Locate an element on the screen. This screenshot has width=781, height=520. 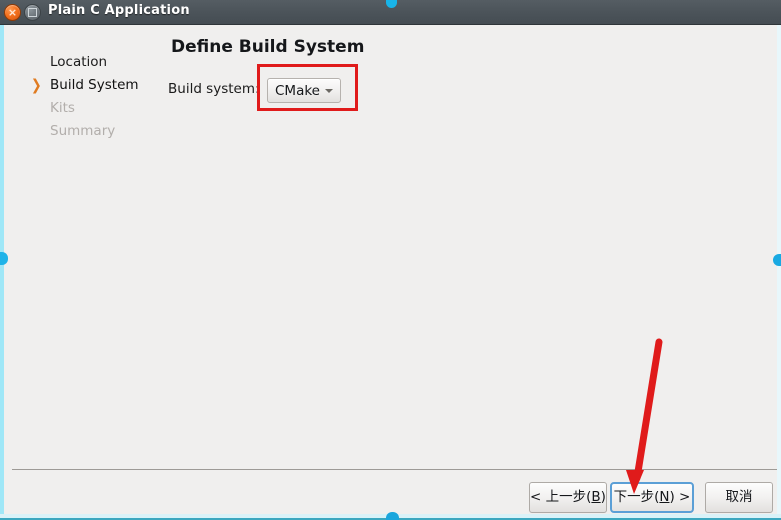
sidebar-item-kits: Kits is located at coordinates (93, 108).